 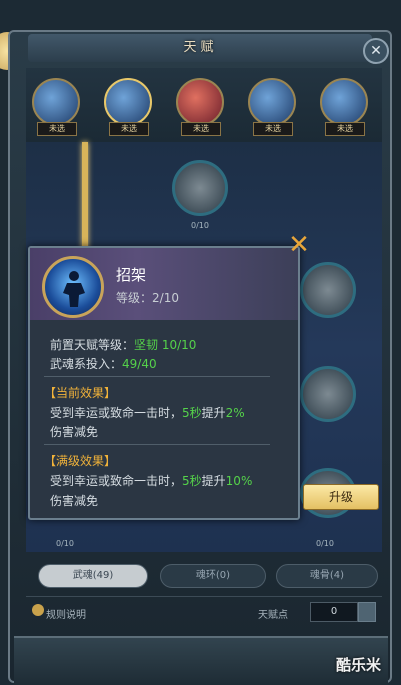 What do you see at coordinates (165, 298) in the screenshot?
I see `level-value: 2/10` at bounding box center [165, 298].